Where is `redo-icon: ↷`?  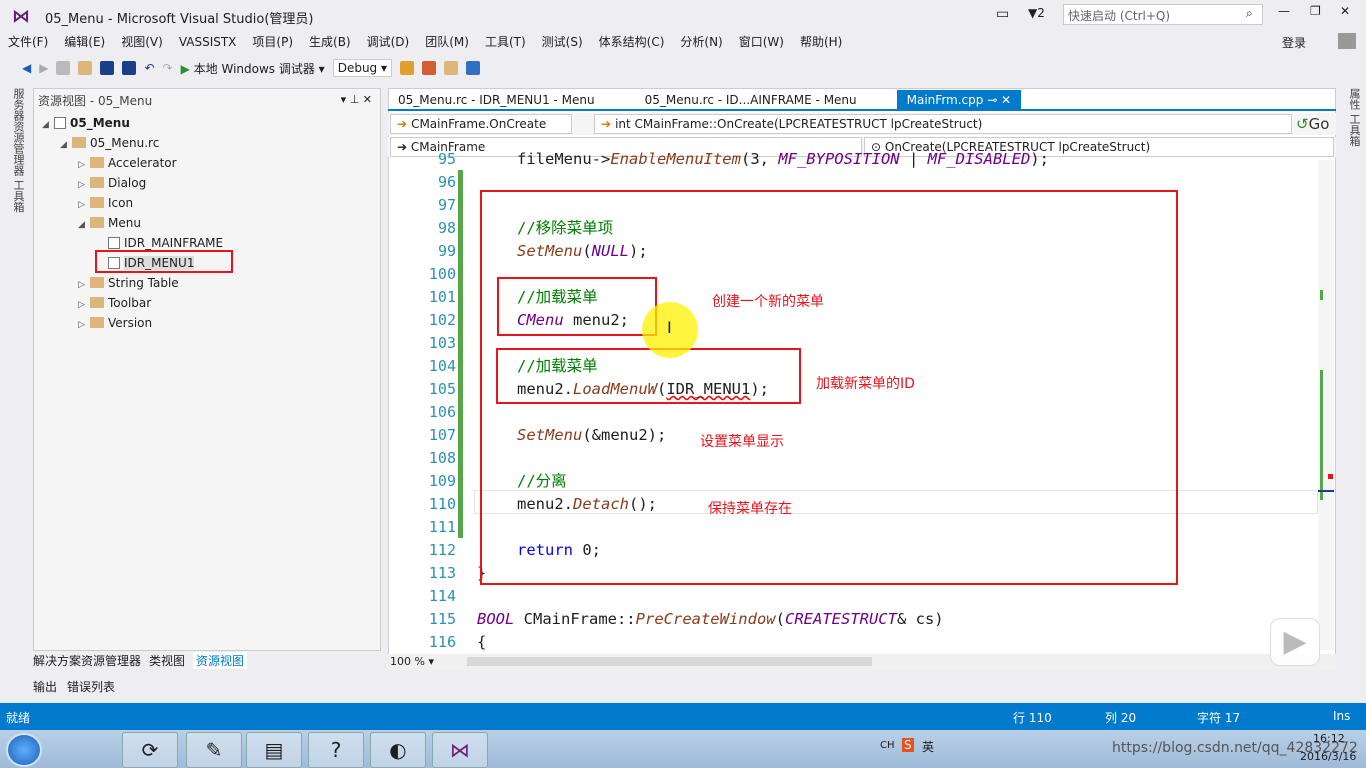 redo-icon: ↷ is located at coordinates (168, 68).